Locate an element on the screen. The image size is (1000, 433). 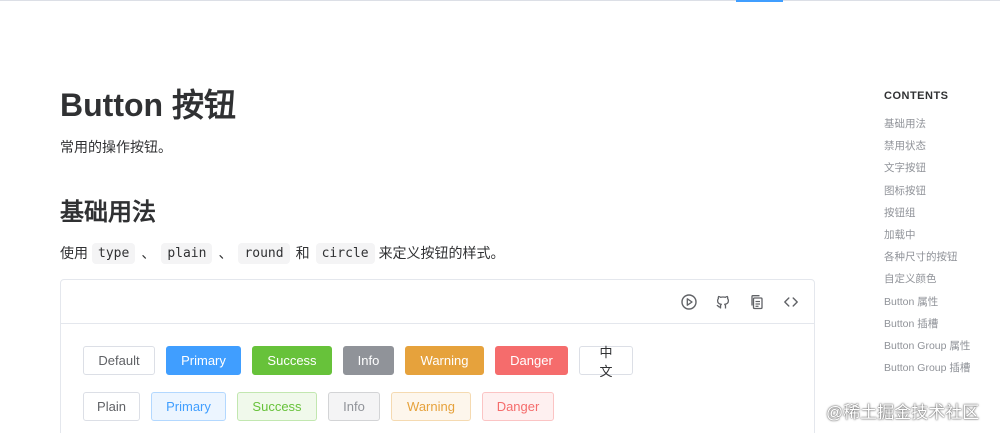
usage-suffix: 来定义按钮的样式。 is located at coordinates (441, 253).